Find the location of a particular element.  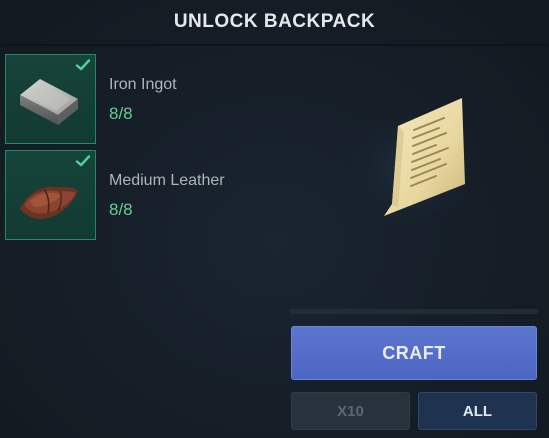

ingredient-slot-iron-ingot is located at coordinates (50, 99).